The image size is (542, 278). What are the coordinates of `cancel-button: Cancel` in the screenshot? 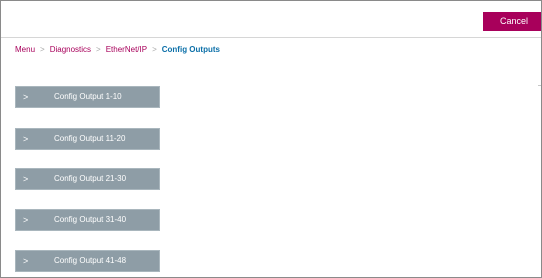 It's located at (512, 21).